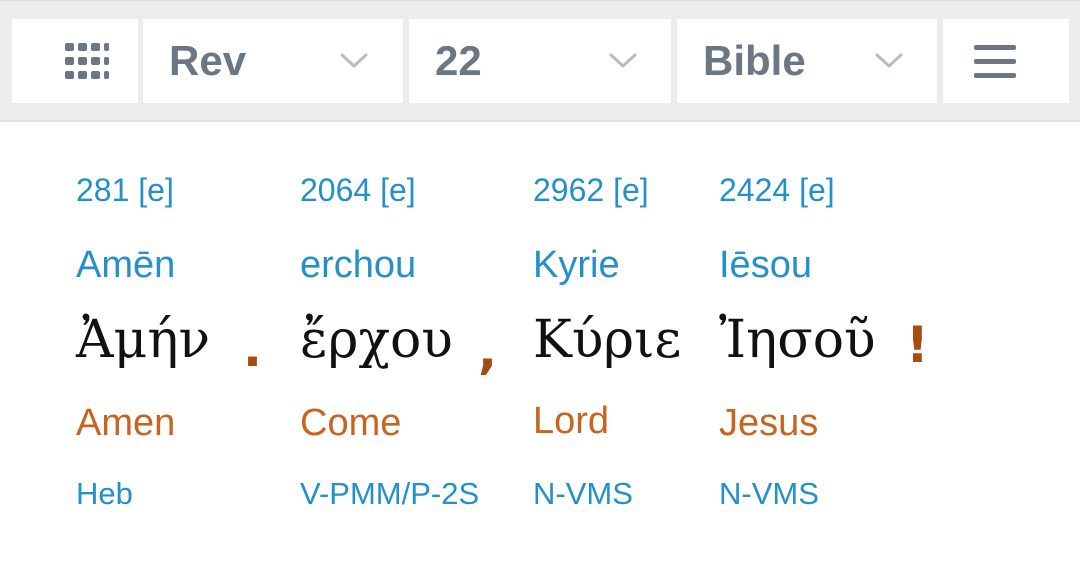  What do you see at coordinates (376, 340) in the screenshot?
I see `greek-word: ἔρχου` at bounding box center [376, 340].